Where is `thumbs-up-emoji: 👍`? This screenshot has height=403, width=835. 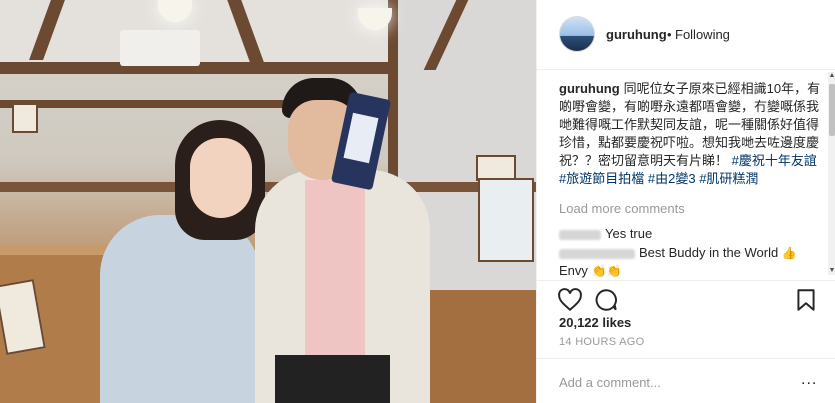 thumbs-up-emoji: 👍 is located at coordinates (789, 253).